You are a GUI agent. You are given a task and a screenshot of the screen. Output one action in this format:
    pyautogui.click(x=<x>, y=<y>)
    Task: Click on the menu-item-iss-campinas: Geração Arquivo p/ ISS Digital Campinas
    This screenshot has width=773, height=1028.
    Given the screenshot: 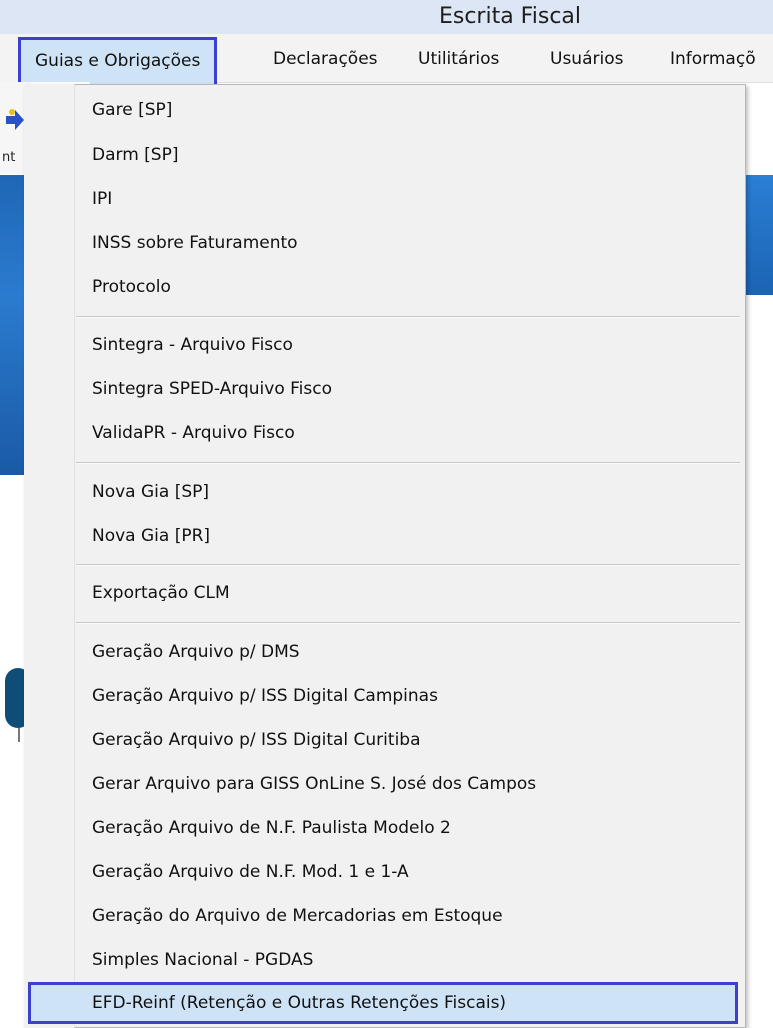 What is the action you would take?
    pyautogui.click(x=265, y=696)
    